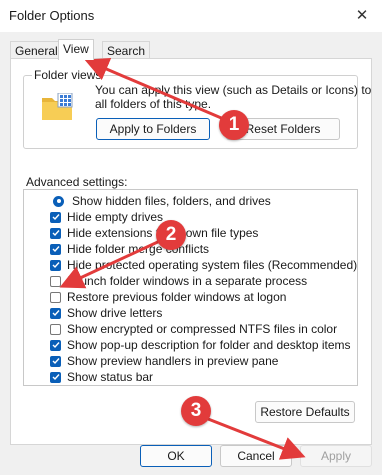 Image resolution: width=382 pixels, height=475 pixels. Describe the element at coordinates (153, 129) in the screenshot. I see `apply-to-folders-button: Apply to Folders` at that location.